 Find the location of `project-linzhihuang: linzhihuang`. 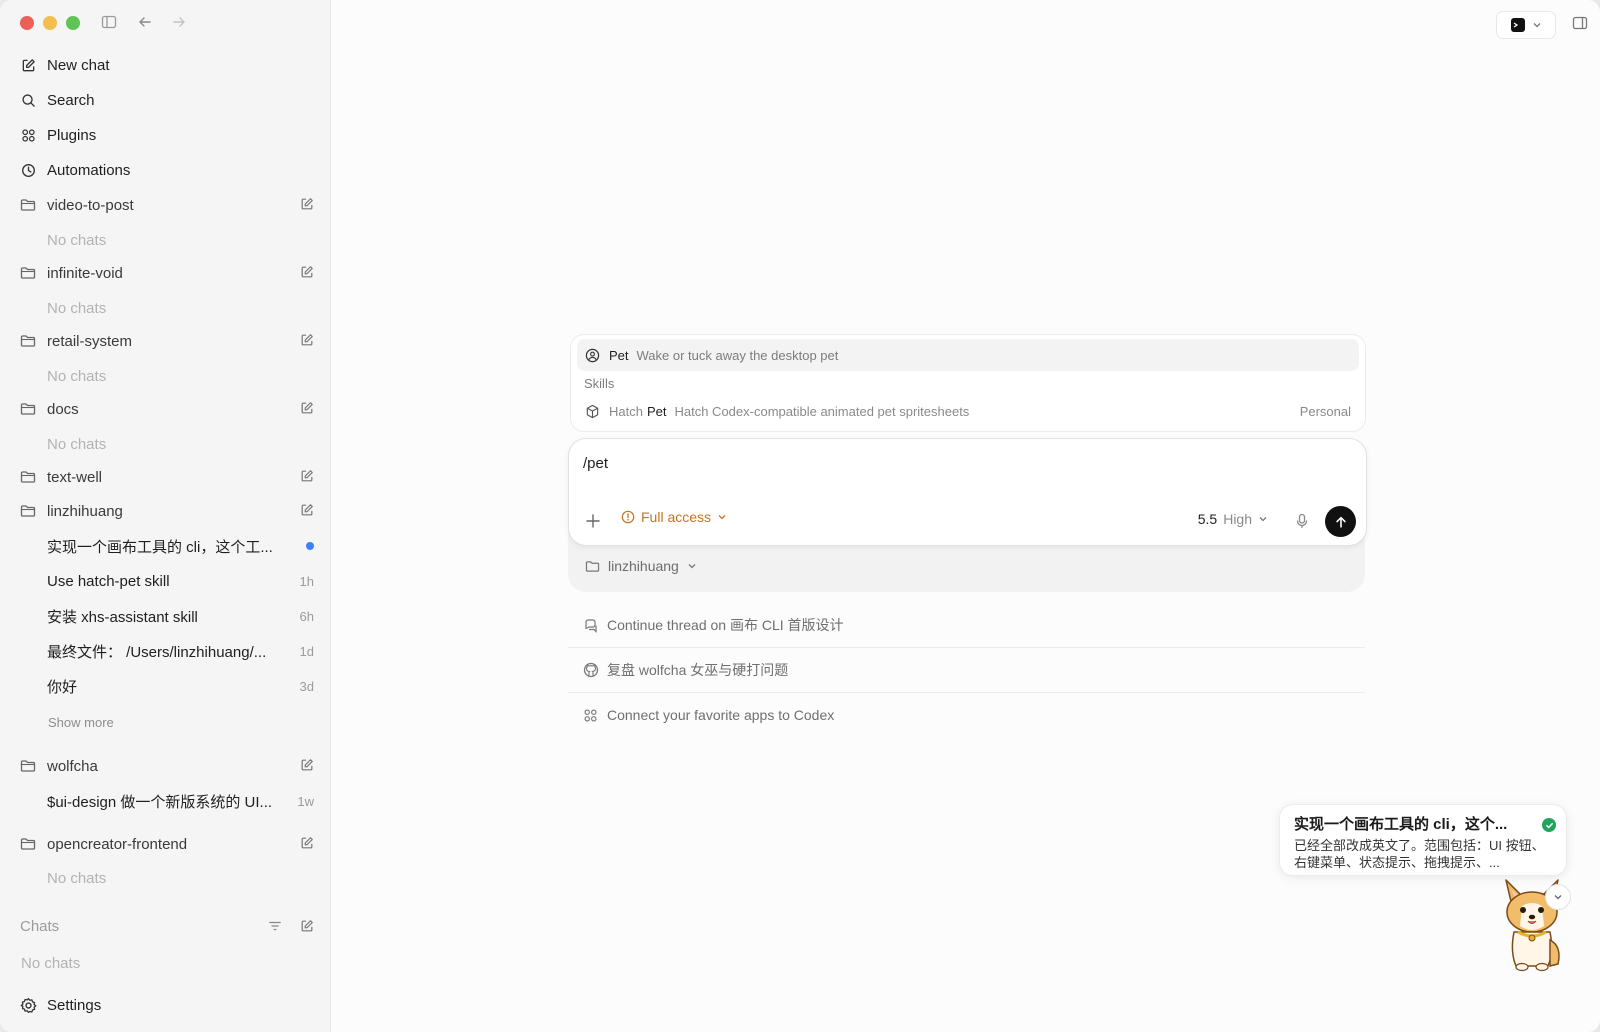

project-linzhihuang: linzhihuang is located at coordinates (170, 511).